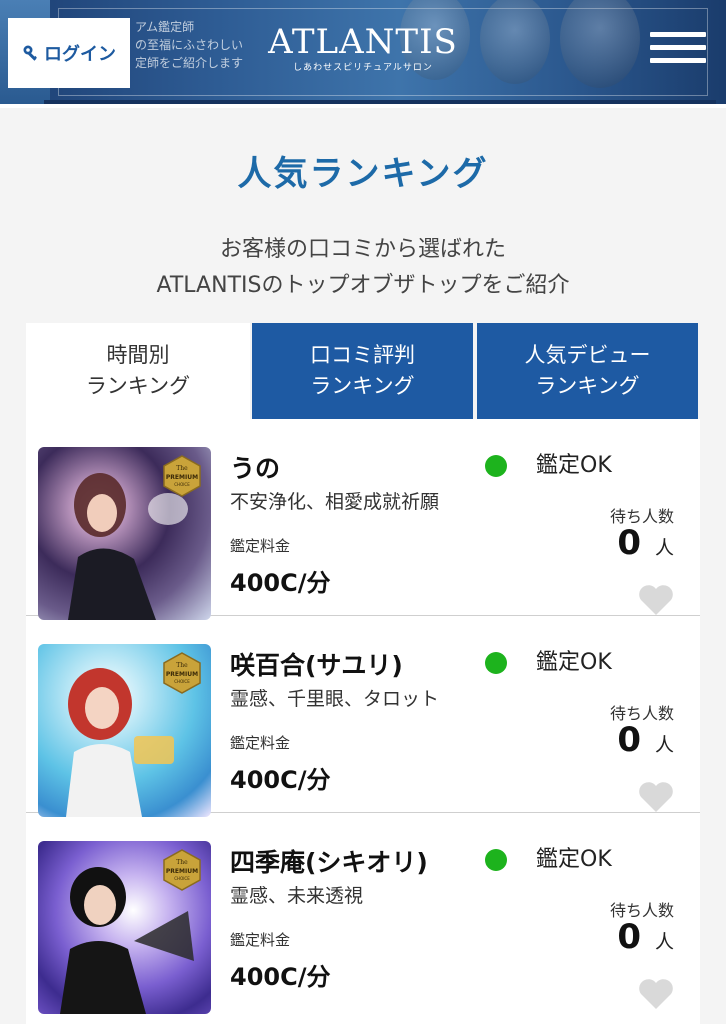 The height and width of the screenshot is (1024, 726). I want to click on hamburger-menu-icon, so click(678, 52).